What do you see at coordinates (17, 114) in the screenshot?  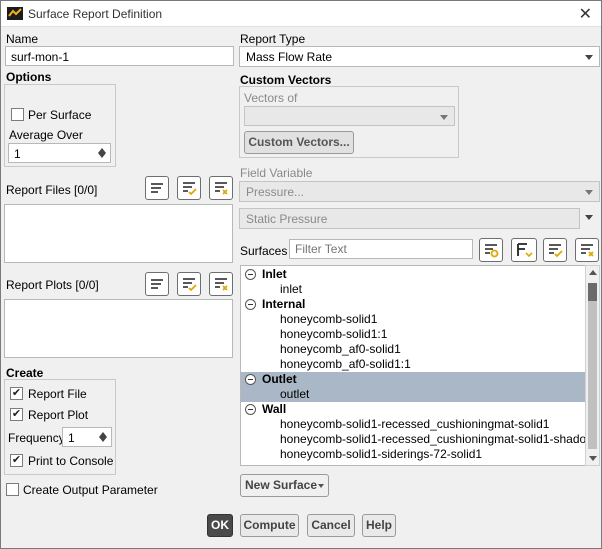 I see `per-surface-checkbox` at bounding box center [17, 114].